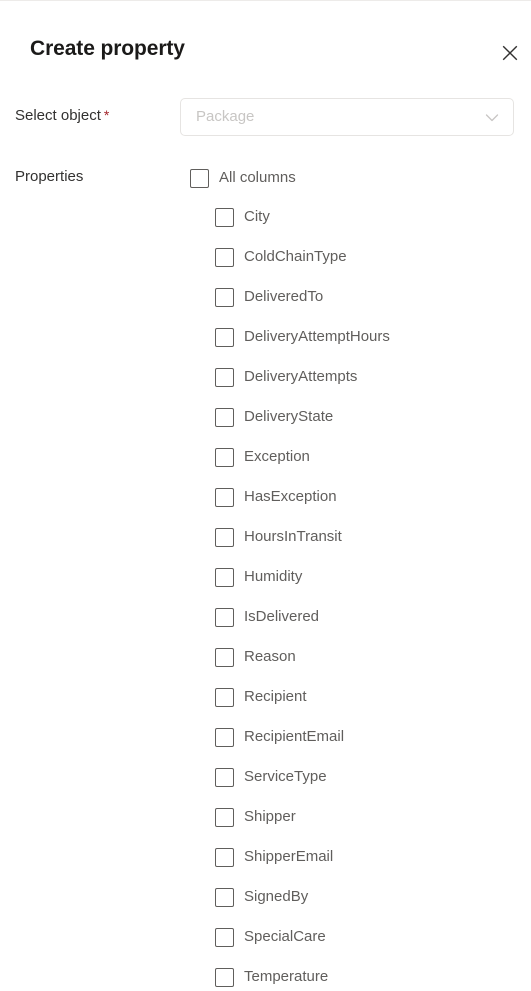 Image resolution: width=531 pixels, height=991 pixels. I want to click on property-checkbox-row: HoursInTransit, so click(373, 547).